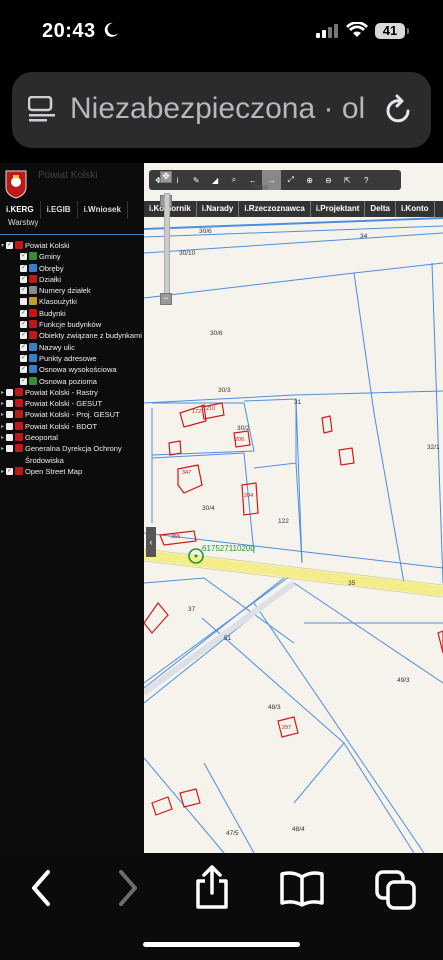  I want to click on layer-icon, so click(33, 335).